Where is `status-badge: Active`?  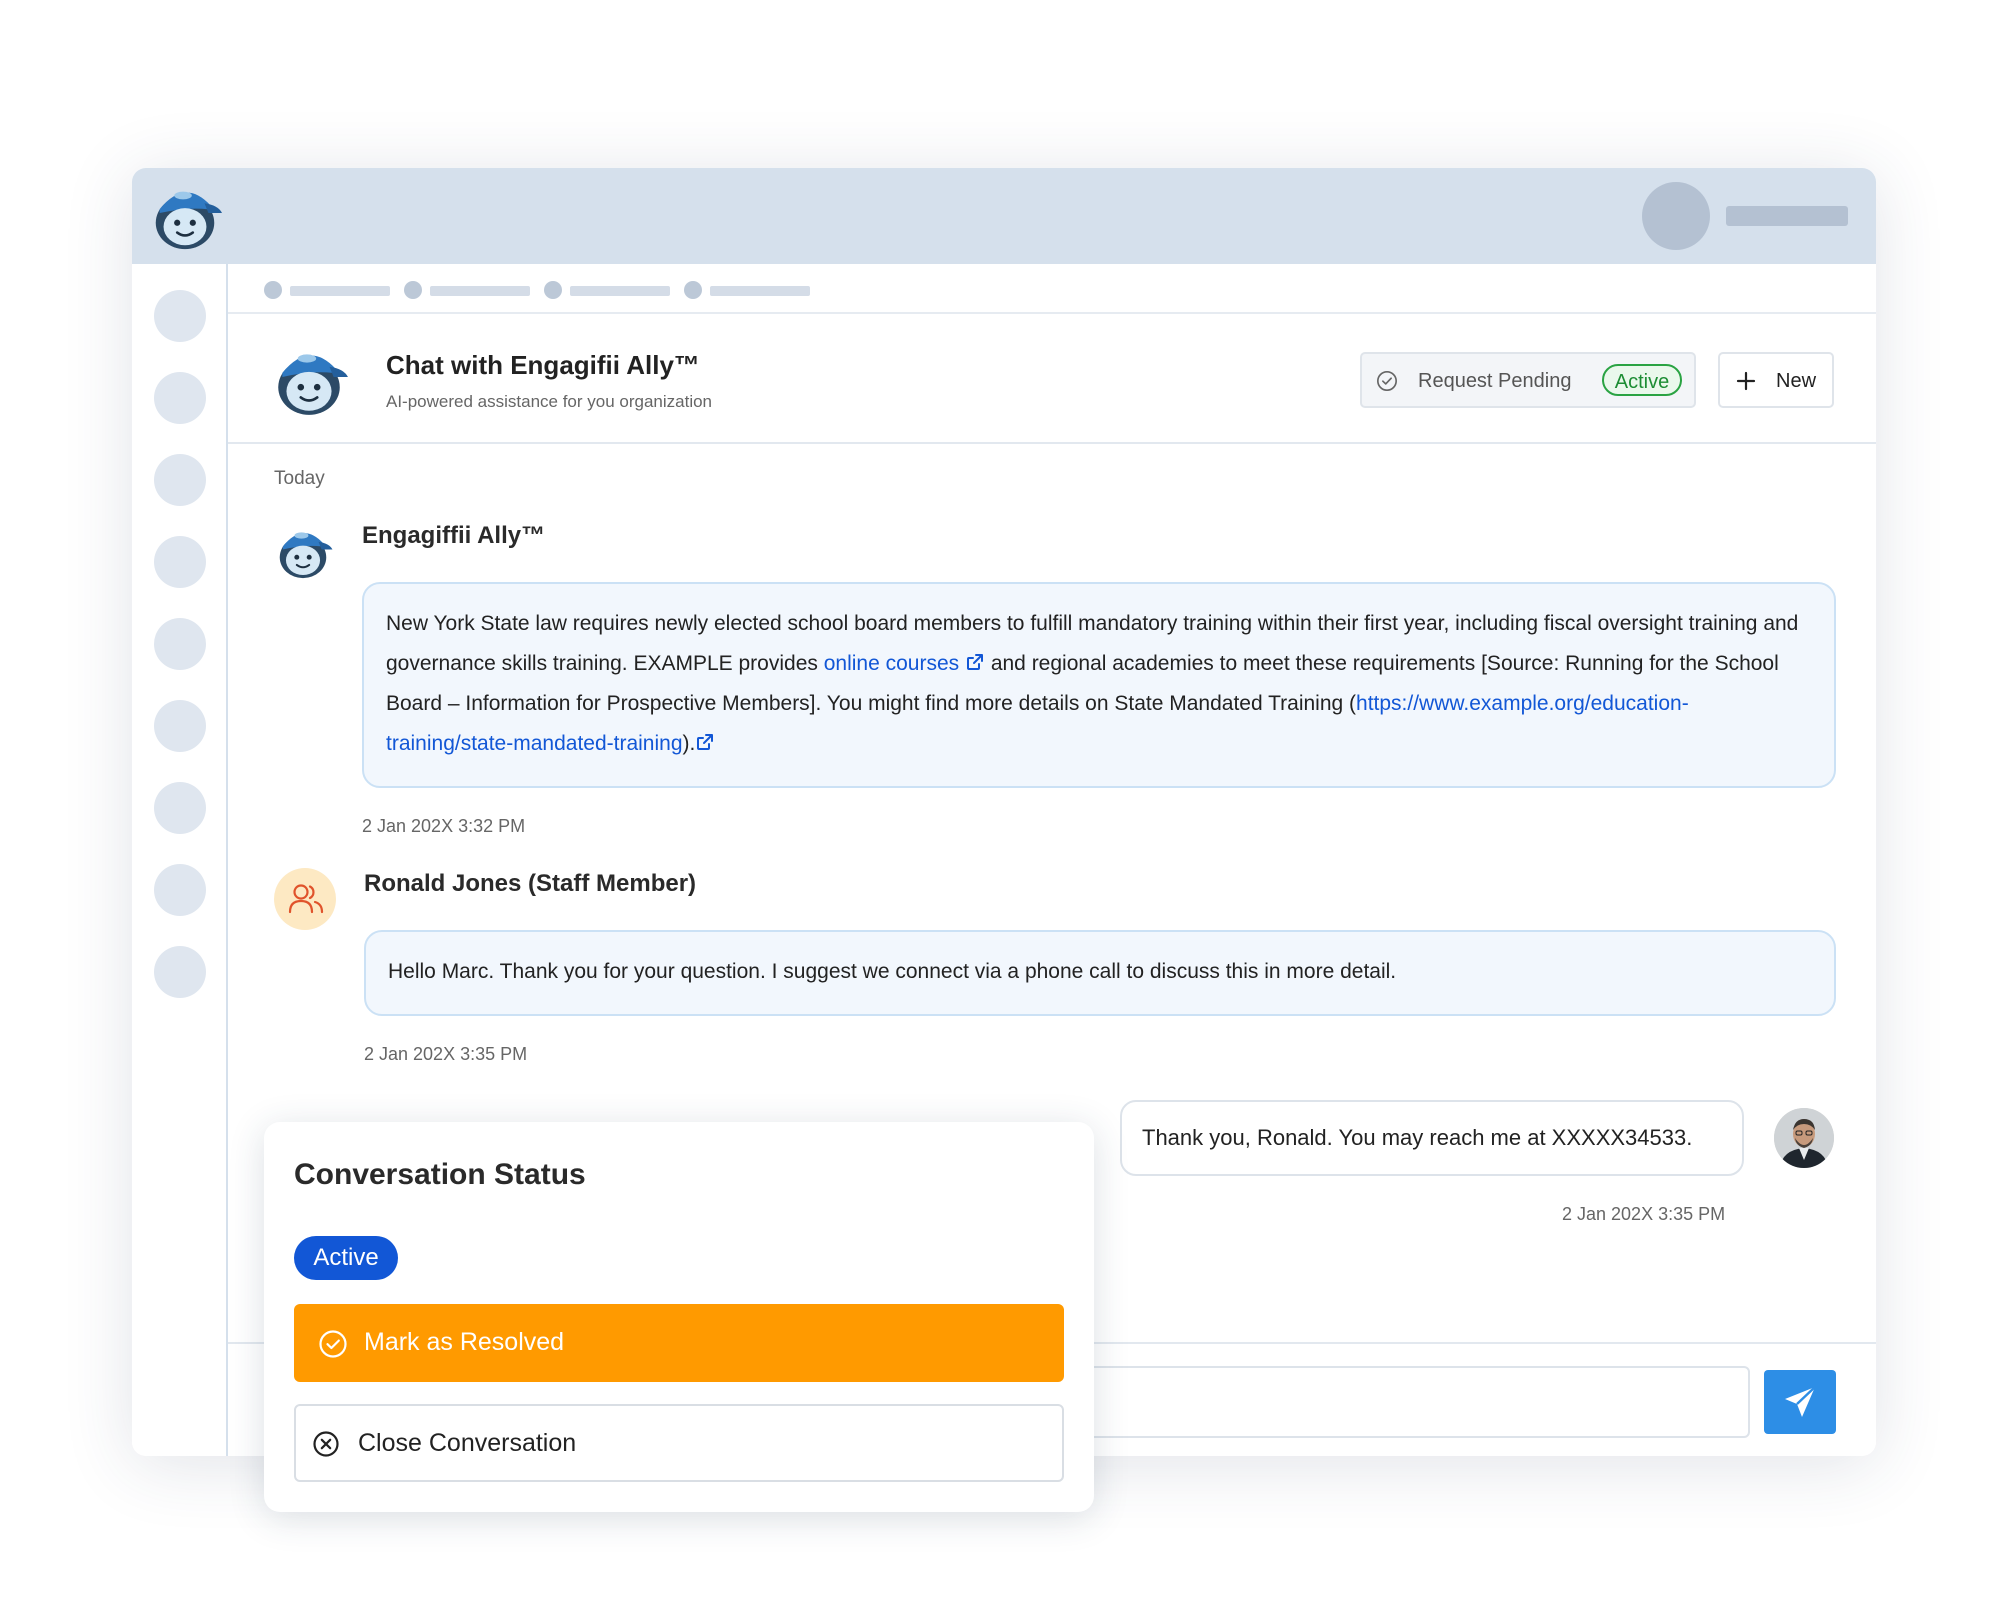 status-badge: Active is located at coordinates (1642, 380).